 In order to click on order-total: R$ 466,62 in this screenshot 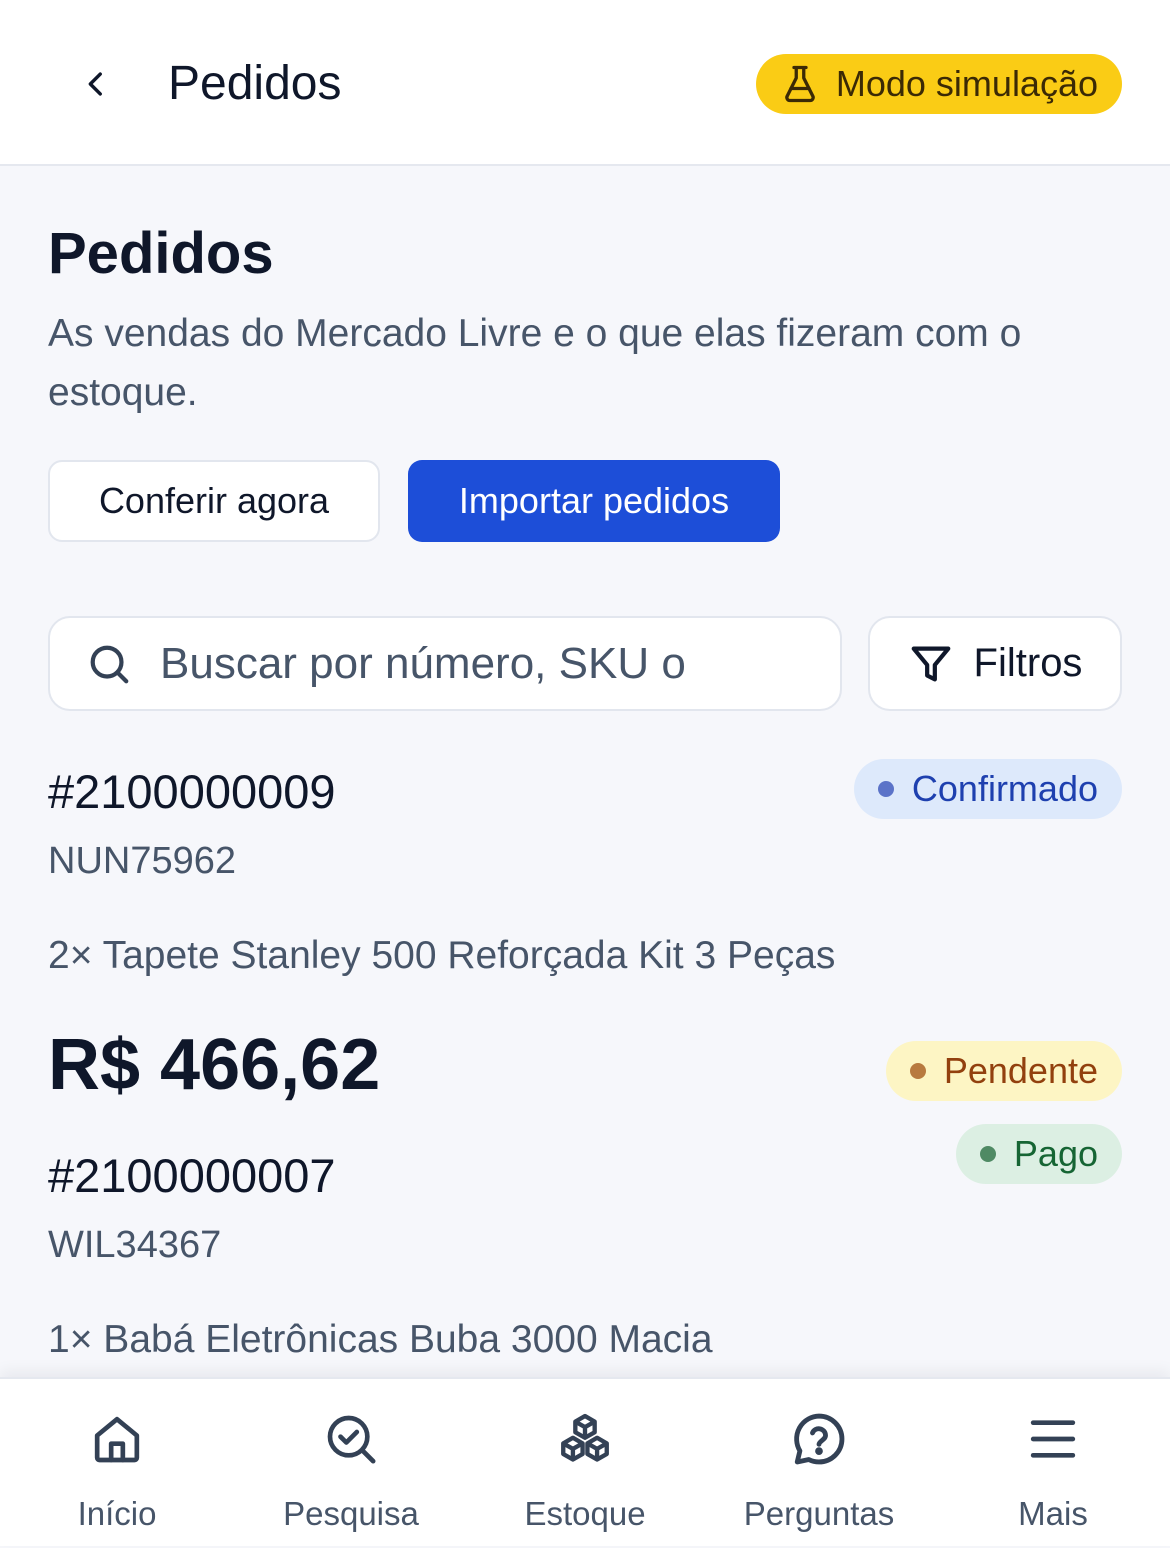, I will do `click(214, 1065)`.